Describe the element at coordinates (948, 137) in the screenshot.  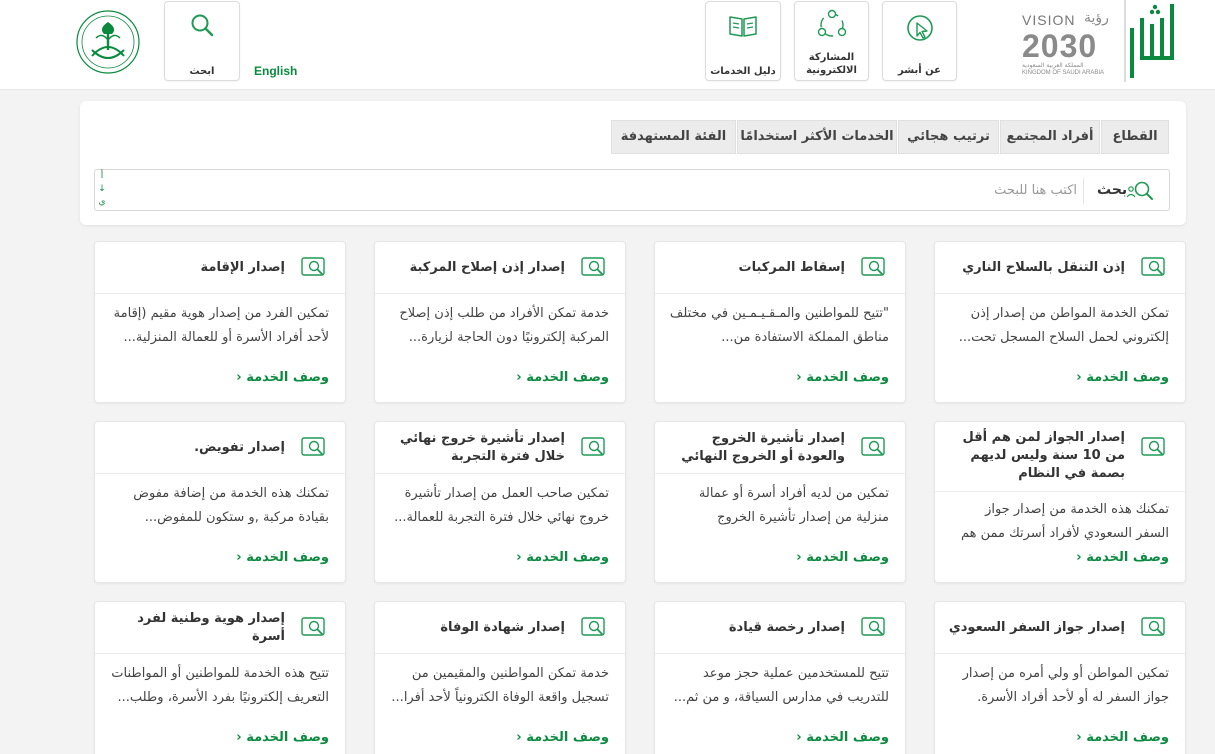
I see `tab-alphabetical: ترتيب هجائي` at that location.